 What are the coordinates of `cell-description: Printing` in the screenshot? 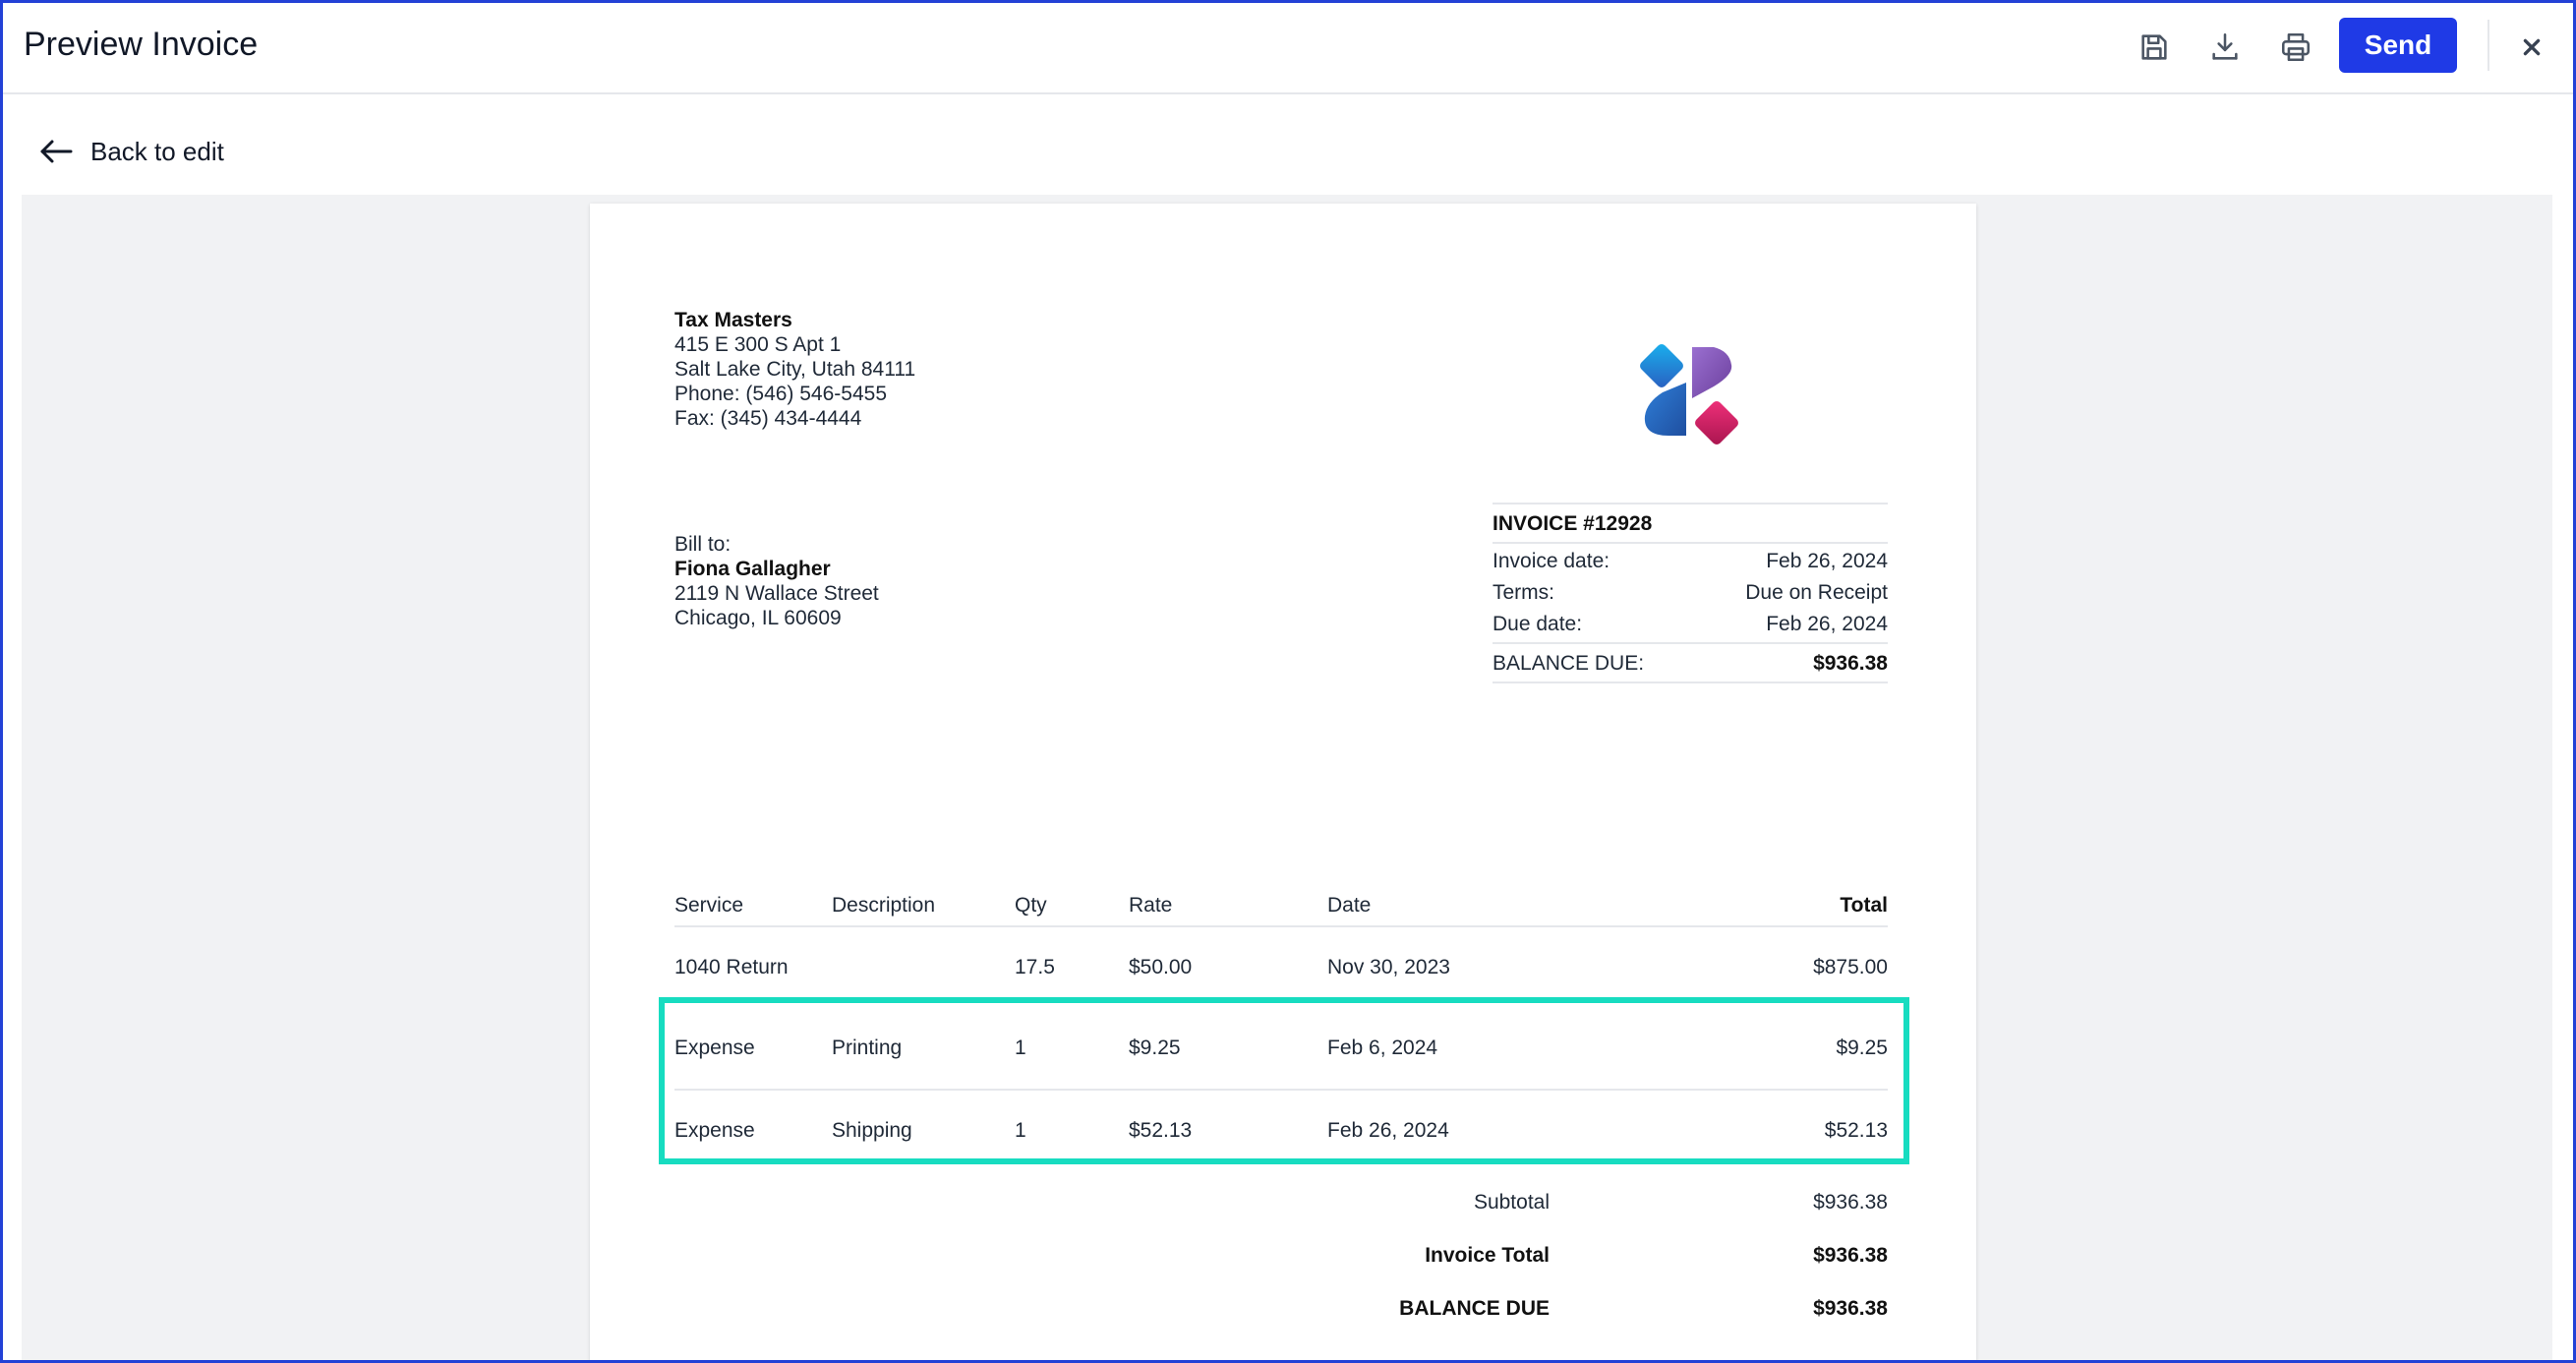 It's located at (867, 1048).